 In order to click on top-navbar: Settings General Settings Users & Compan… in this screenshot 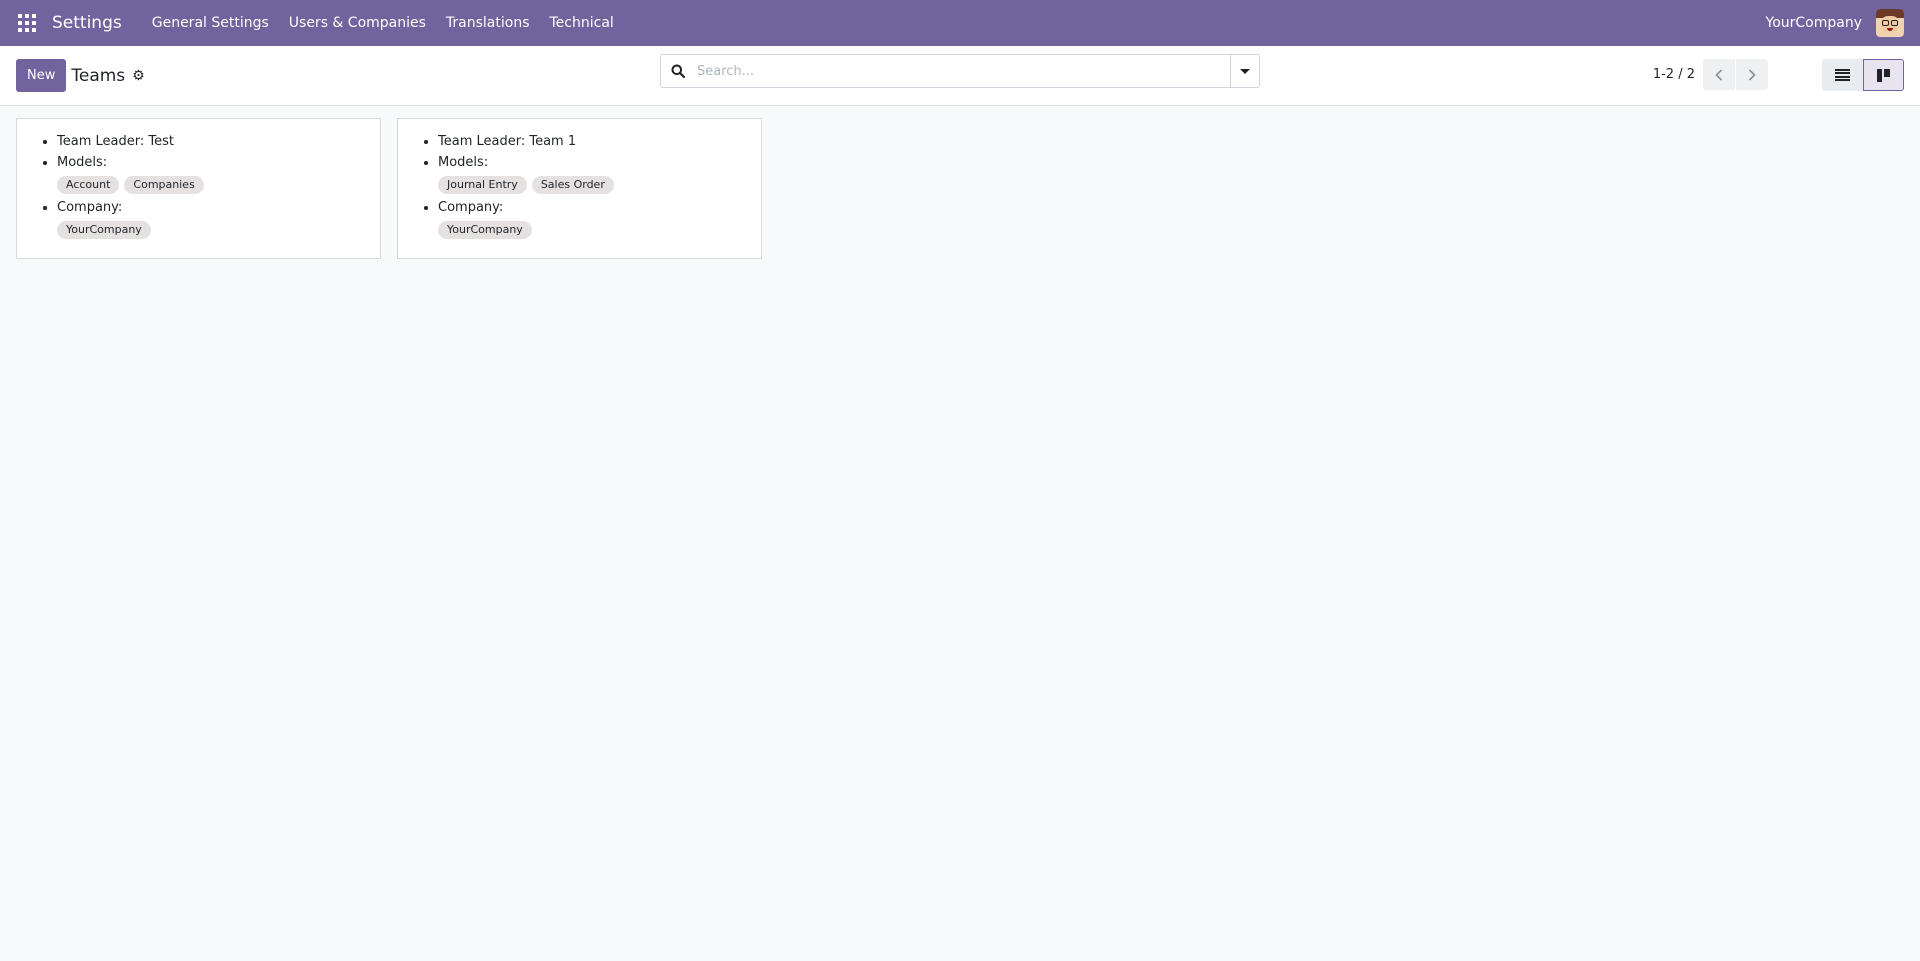, I will do `click(960, 23)`.